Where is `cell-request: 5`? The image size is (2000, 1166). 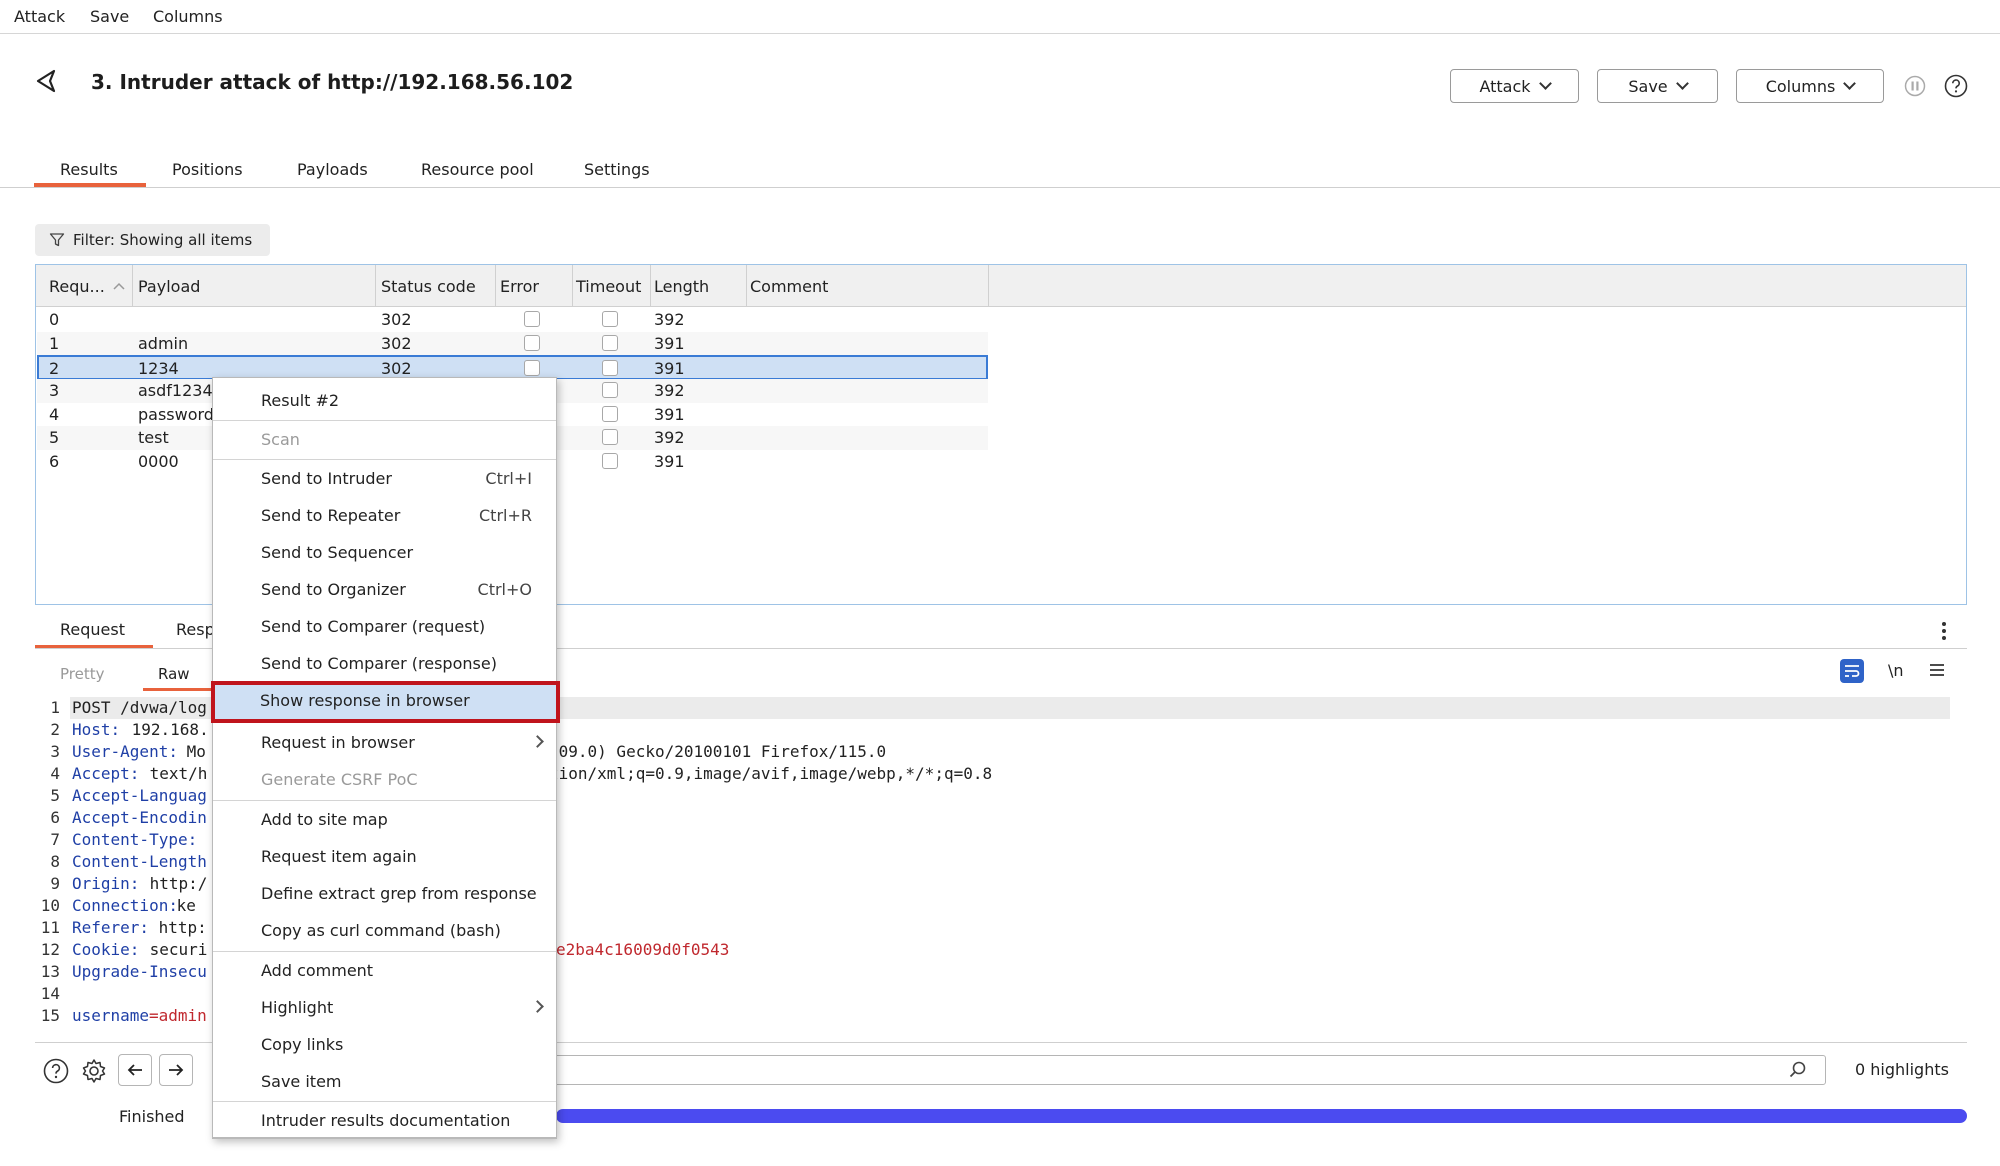 cell-request: 5 is located at coordinates (54, 437).